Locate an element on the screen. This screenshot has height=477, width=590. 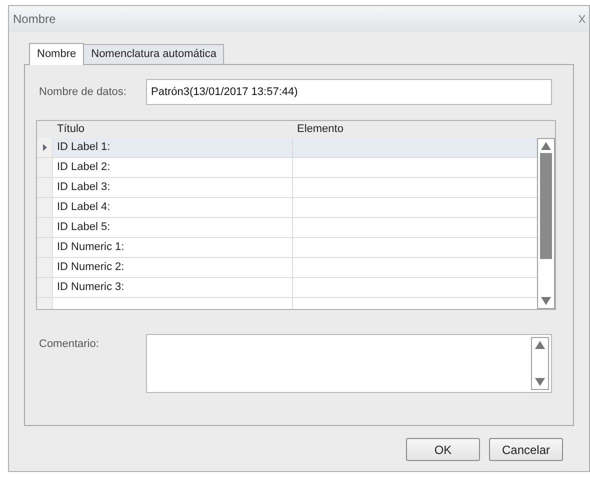
table-row: ID Label 2: is located at coordinates (287, 168).